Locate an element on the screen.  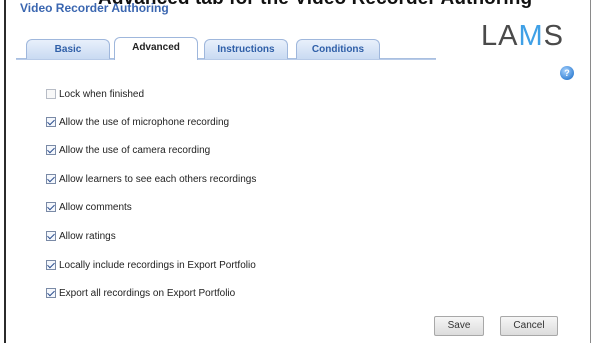
tab-content-divider is located at coordinates (226, 59).